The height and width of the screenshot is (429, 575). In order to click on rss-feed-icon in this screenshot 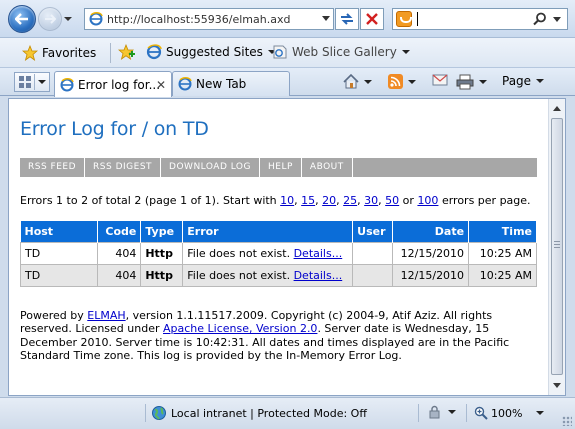, I will do `click(395, 81)`.